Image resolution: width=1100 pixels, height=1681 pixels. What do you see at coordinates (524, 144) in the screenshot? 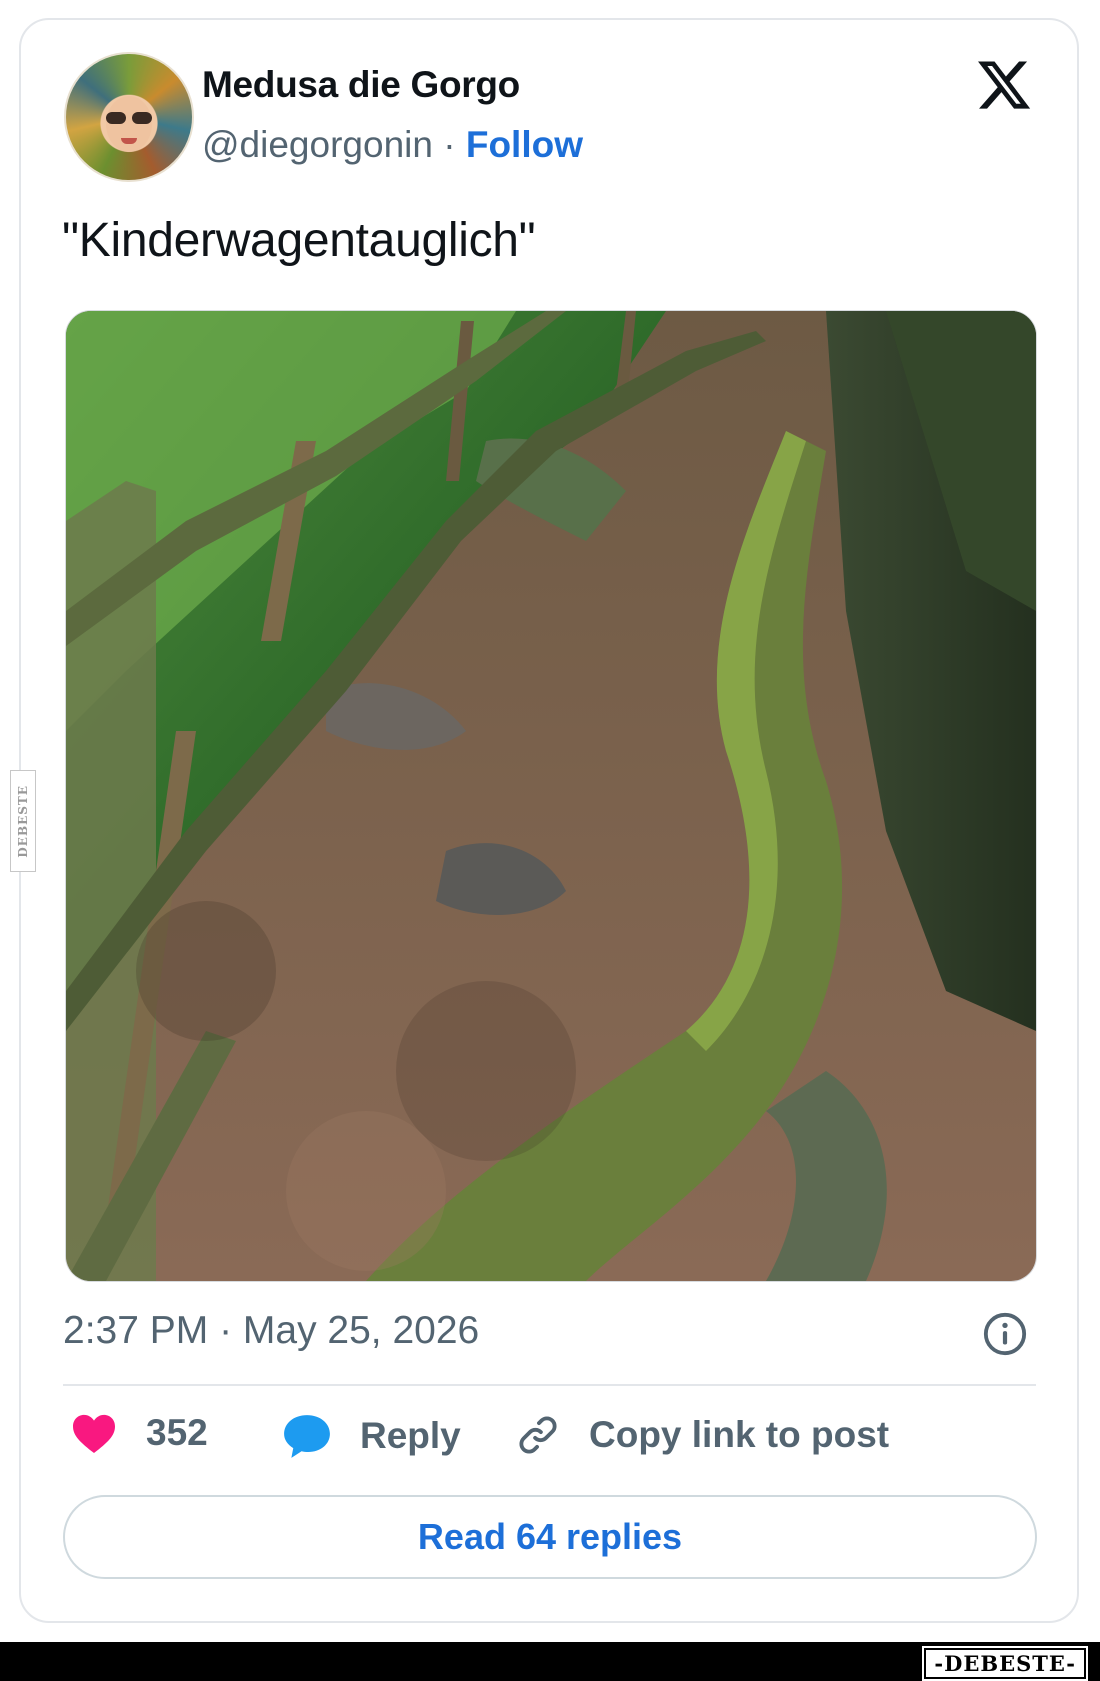
I see `follow-button: Follow` at bounding box center [524, 144].